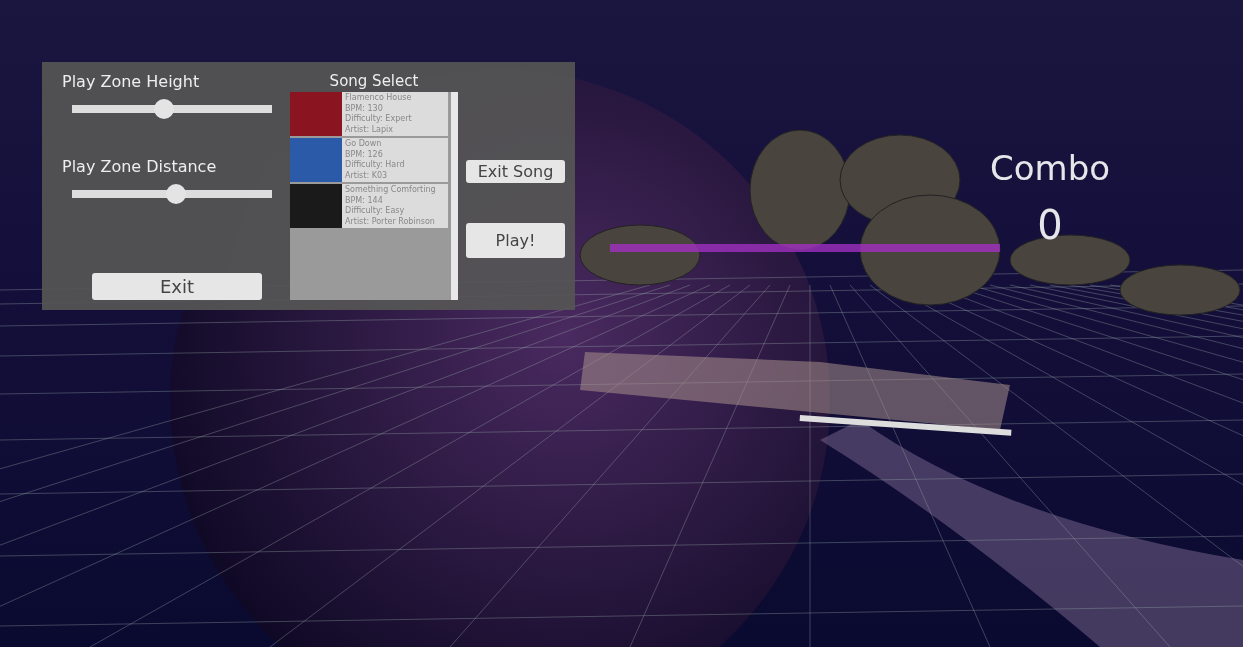  Describe the element at coordinates (364, 200) in the screenshot. I see `song-bpm: BPM: 144` at that location.